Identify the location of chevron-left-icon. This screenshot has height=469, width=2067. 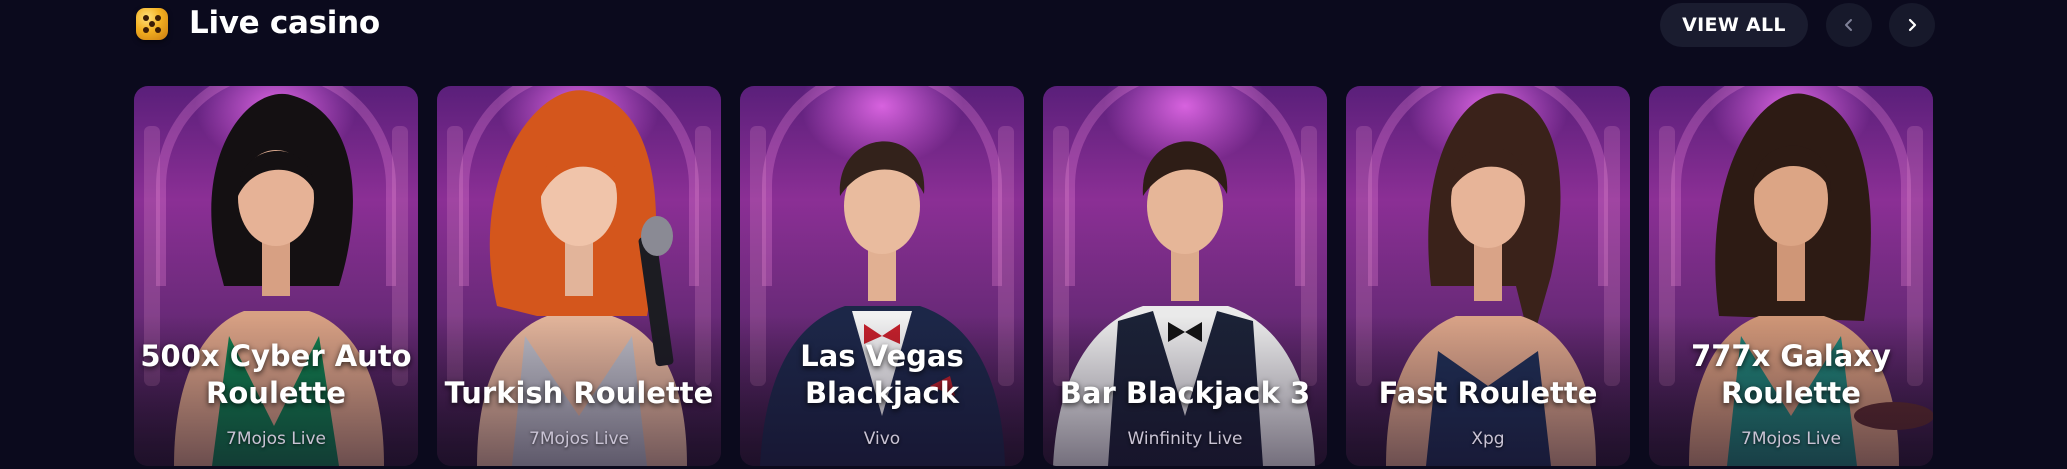
(1848, 25).